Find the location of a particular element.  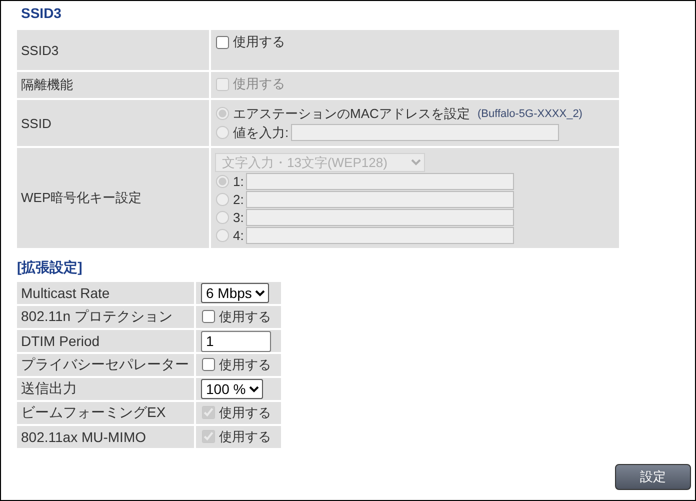

radio-label: 値を入力: is located at coordinates (261, 133).